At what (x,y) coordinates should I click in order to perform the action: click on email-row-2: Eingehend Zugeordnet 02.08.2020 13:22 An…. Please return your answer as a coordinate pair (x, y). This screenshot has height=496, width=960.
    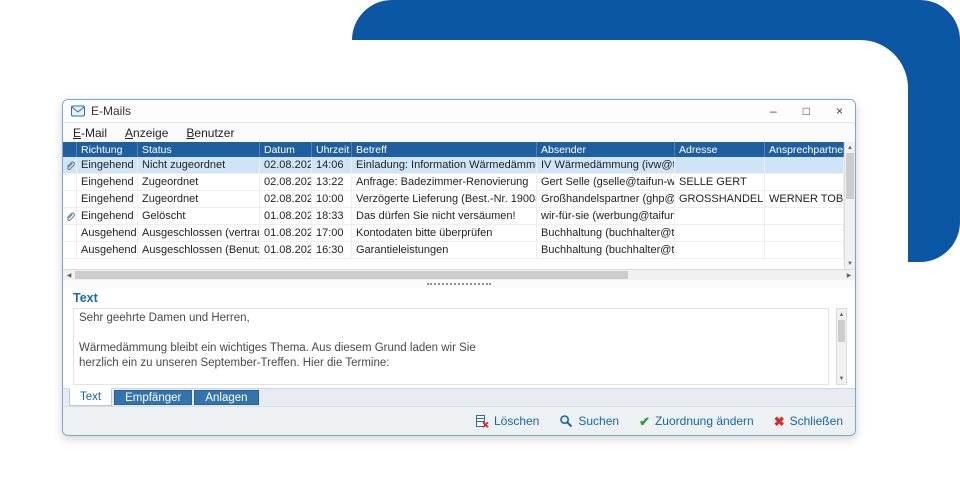
    Looking at the image, I should click on (453, 182).